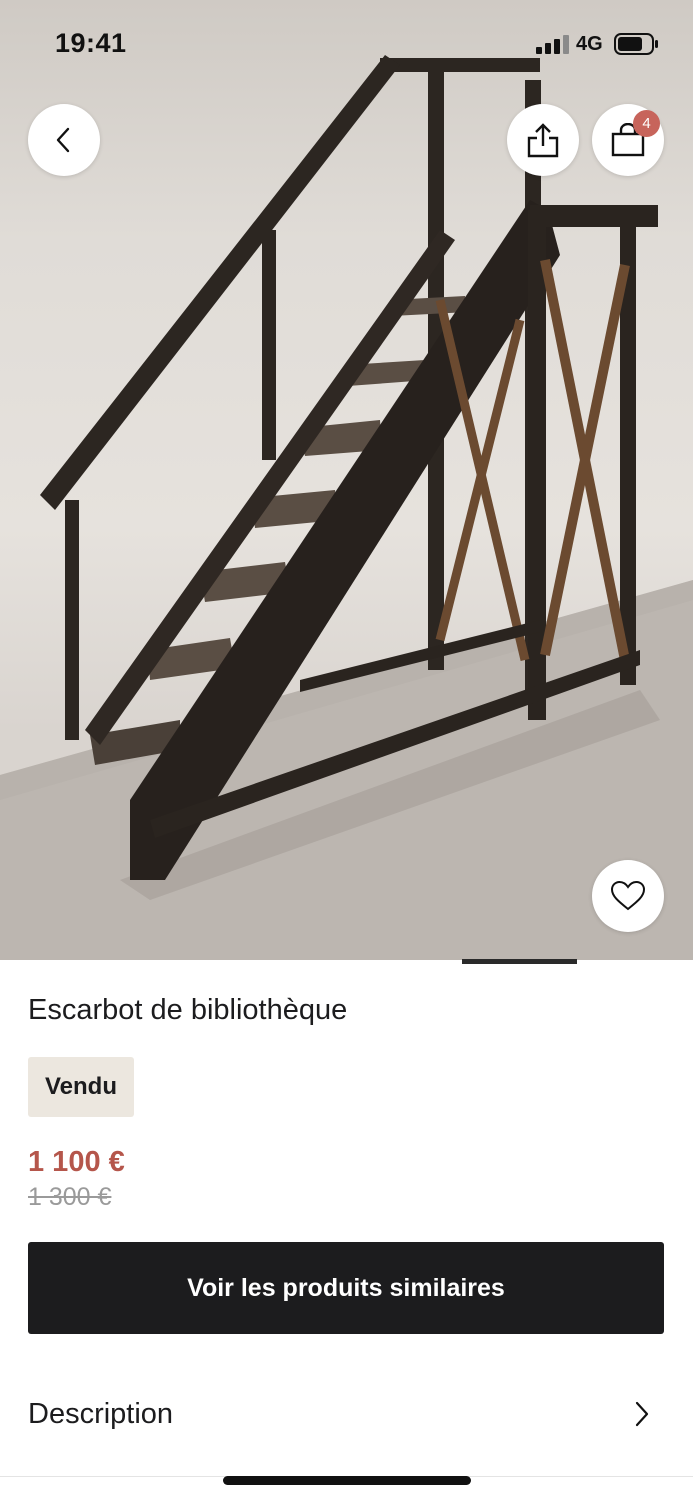  I want to click on cellular-signal-icon, so click(552, 44).